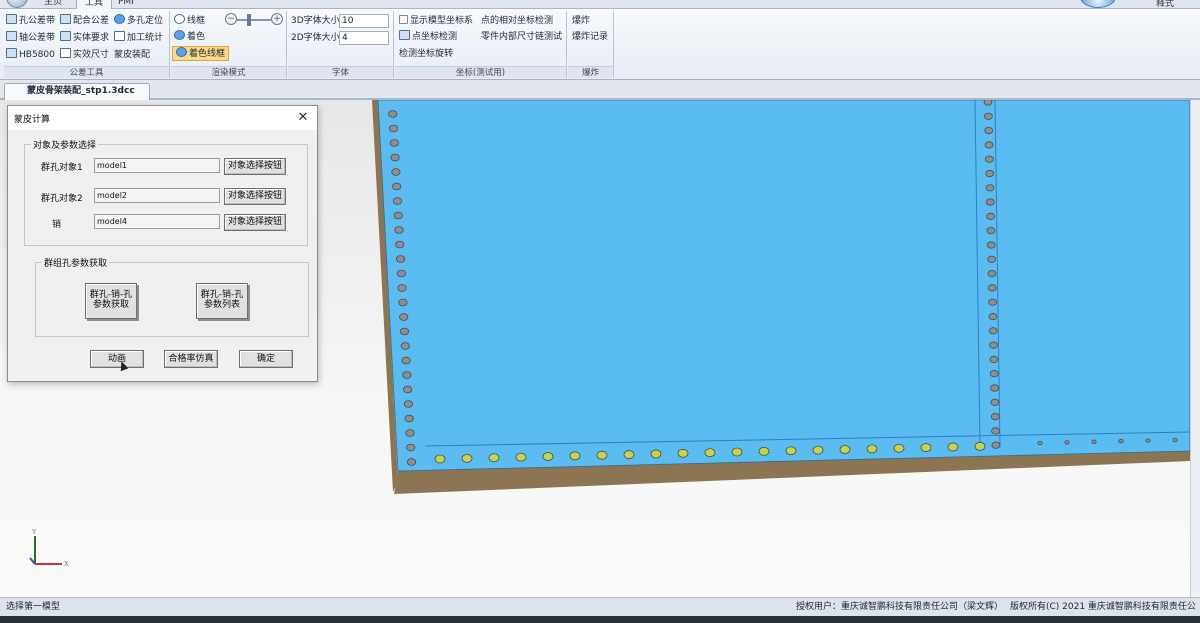  I want to click on taskbar-strip, so click(600, 619).